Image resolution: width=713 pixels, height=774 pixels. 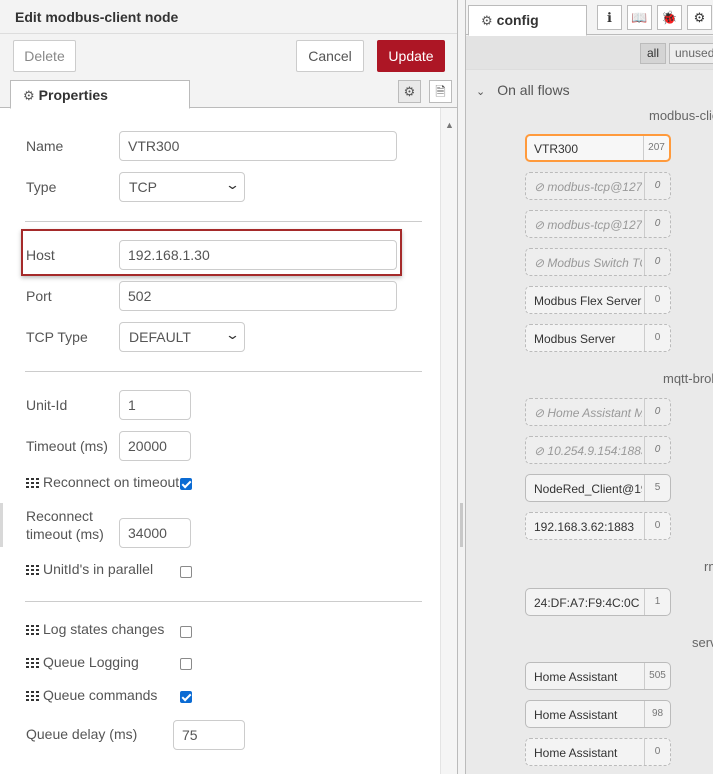 What do you see at coordinates (228, 54) in the screenshot?
I see `tray-toolbar: Delete Cancel Update` at bounding box center [228, 54].